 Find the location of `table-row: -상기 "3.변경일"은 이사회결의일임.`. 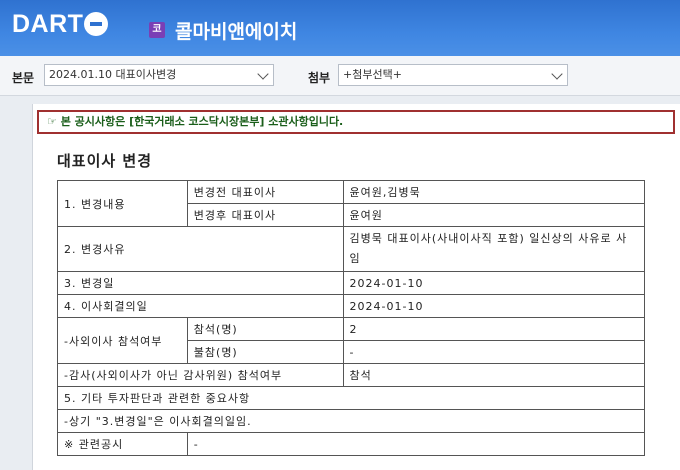

table-row: -상기 "3.변경일"은 이사회결의일임. is located at coordinates (351, 421).